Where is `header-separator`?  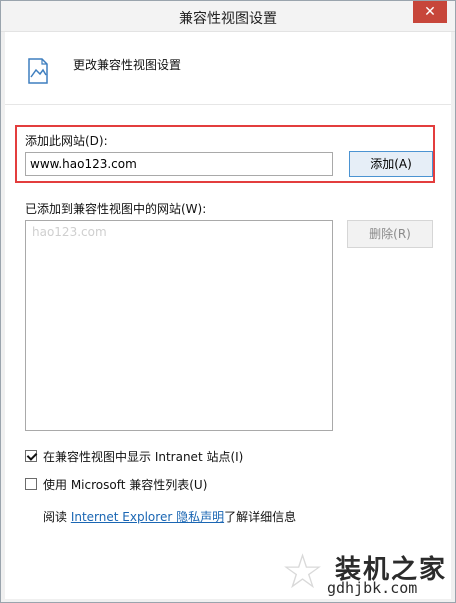
header-separator is located at coordinates (228, 104).